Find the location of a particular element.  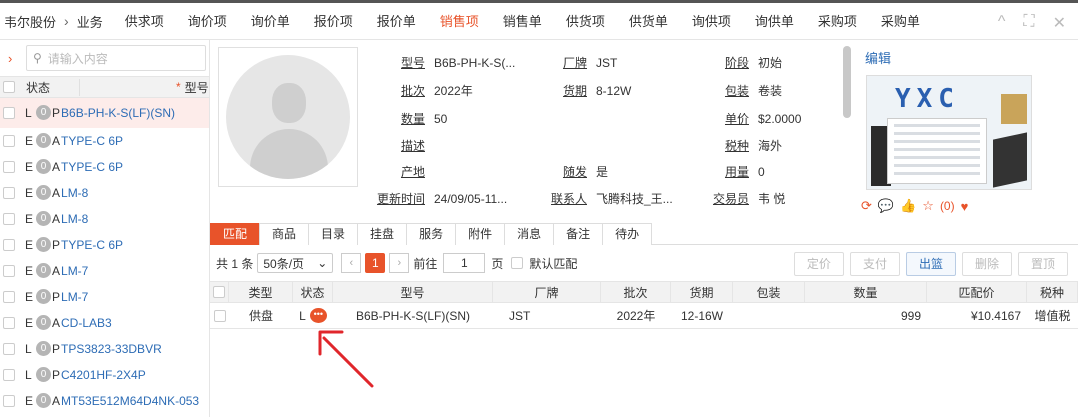

pin-top-button: 置顶 is located at coordinates (1042, 264).